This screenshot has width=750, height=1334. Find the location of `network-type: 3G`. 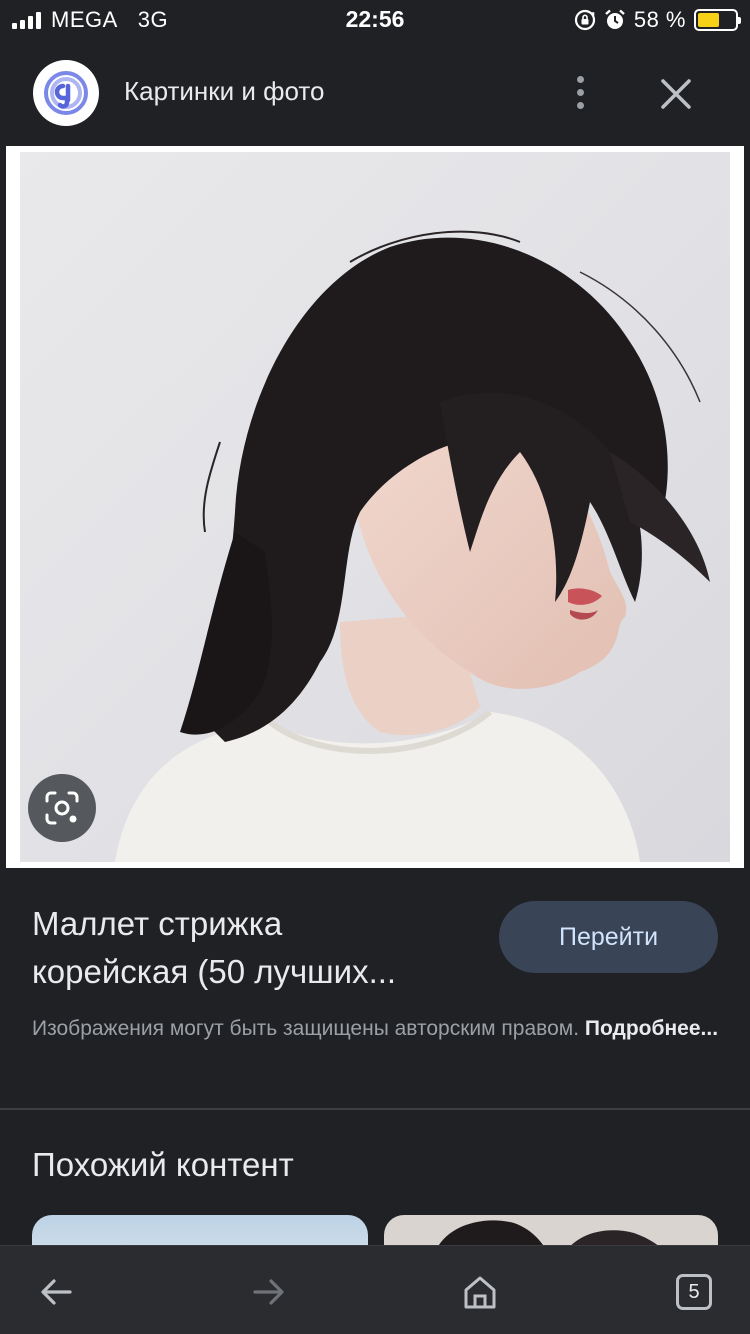

network-type: 3G is located at coordinates (153, 19).